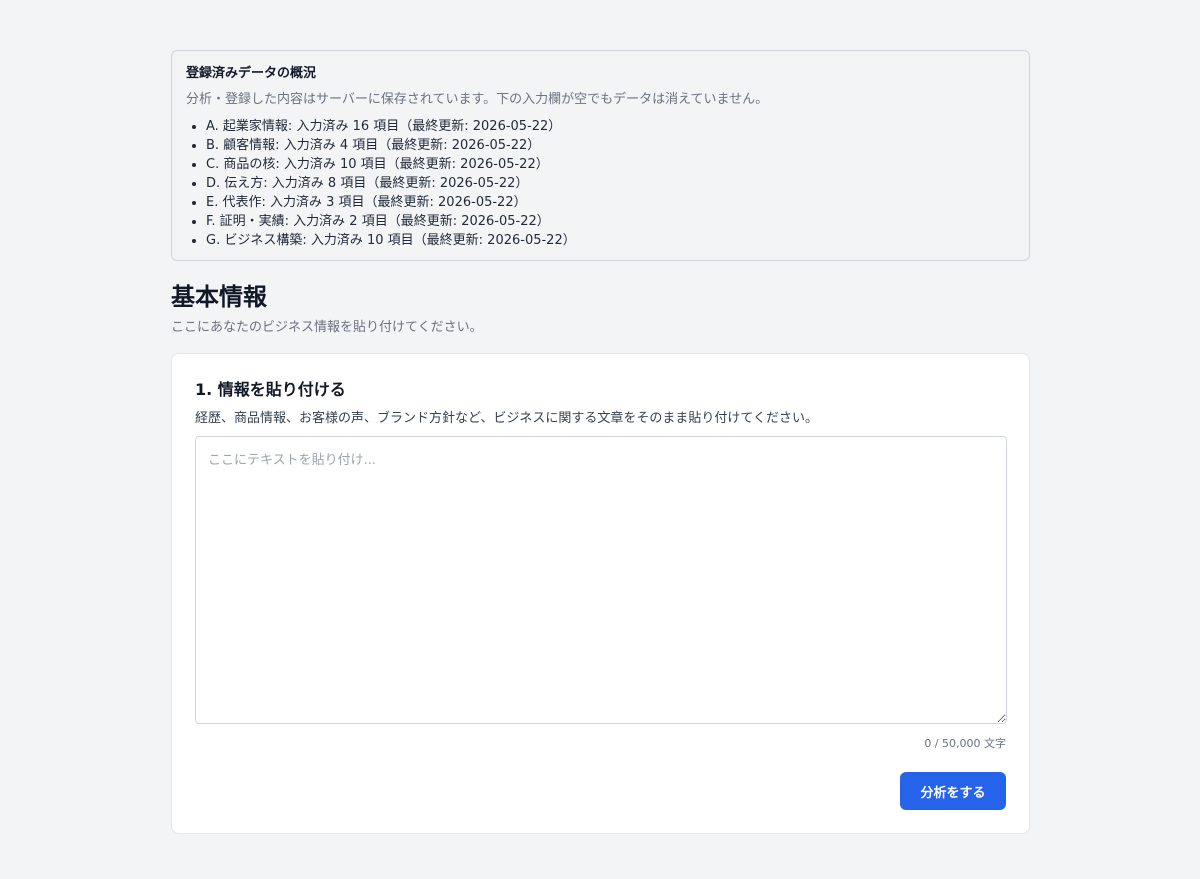 This screenshot has width=1200, height=879. What do you see at coordinates (610, 164) in the screenshot?
I see `summary-item: C. 商品の核: 入力済み 10 項目（最終更新: 2026-05-22）` at bounding box center [610, 164].